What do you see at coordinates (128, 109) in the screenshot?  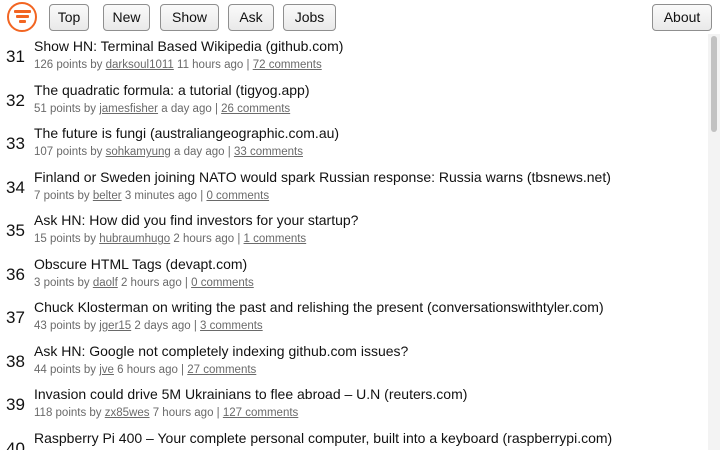 I see `story-user-link: jamesfisher` at bounding box center [128, 109].